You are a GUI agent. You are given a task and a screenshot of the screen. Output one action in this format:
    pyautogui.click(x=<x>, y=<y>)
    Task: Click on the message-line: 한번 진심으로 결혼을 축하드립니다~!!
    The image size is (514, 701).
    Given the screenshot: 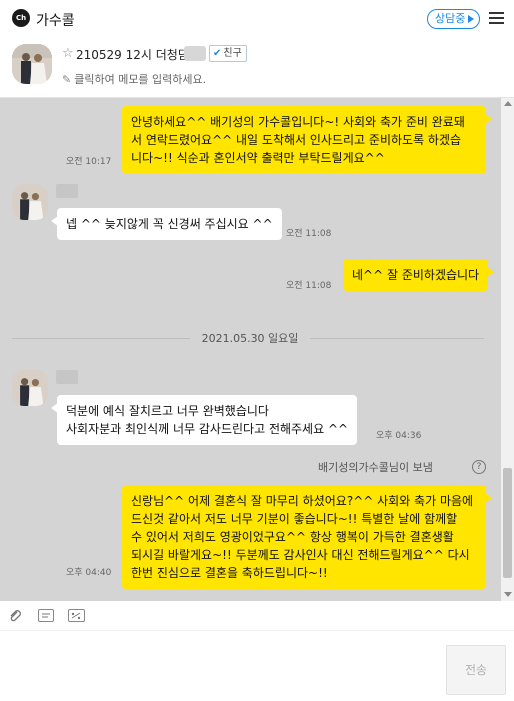 What is the action you would take?
    pyautogui.click(x=229, y=573)
    